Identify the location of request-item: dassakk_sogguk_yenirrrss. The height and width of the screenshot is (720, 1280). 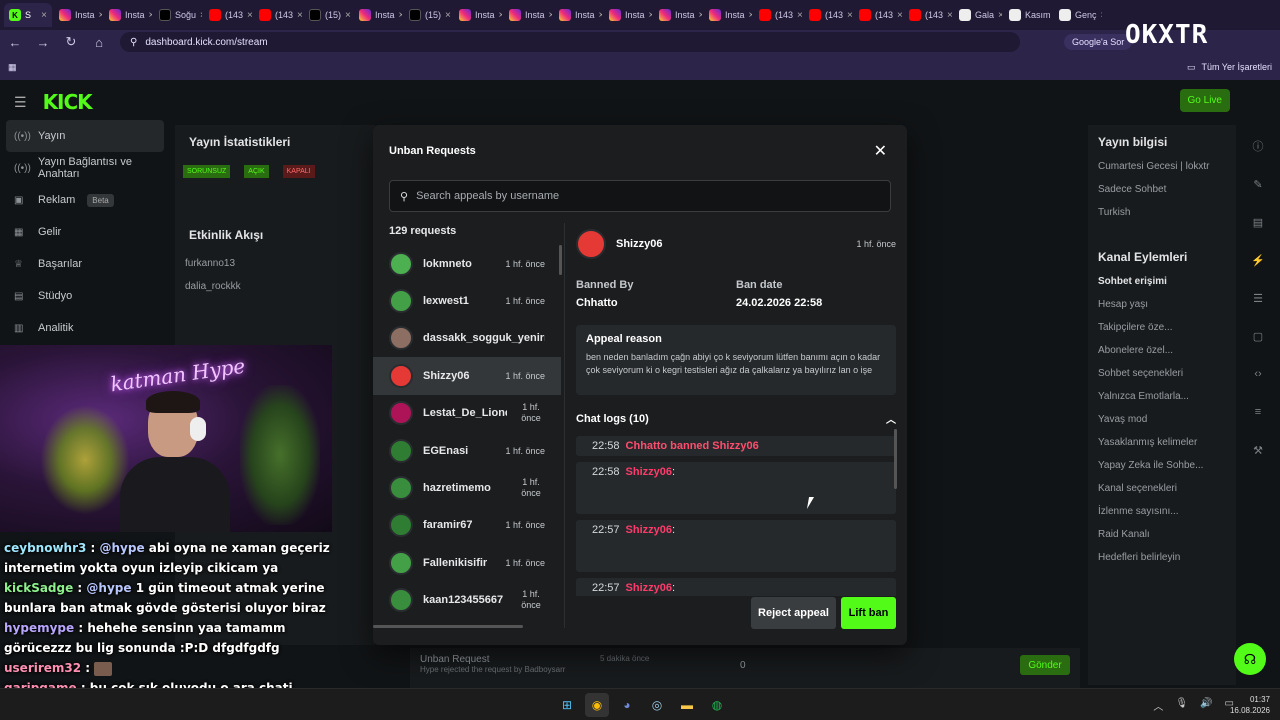
(467, 338).